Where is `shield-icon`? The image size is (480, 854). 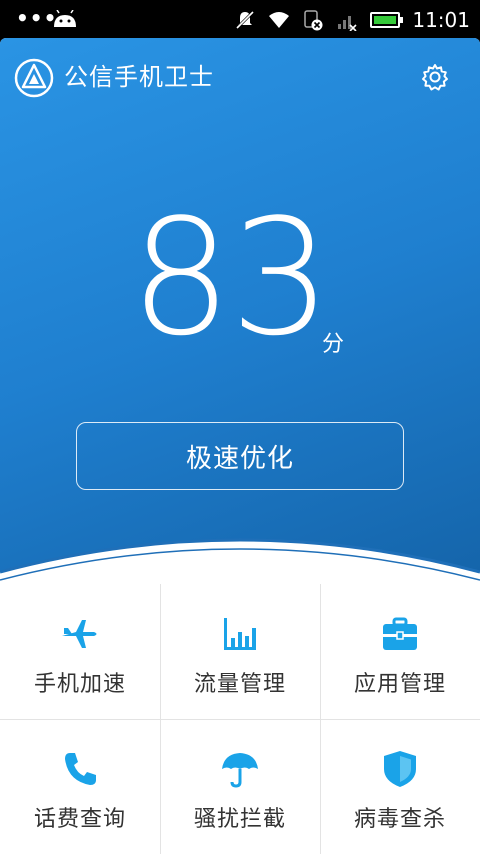
shield-icon is located at coordinates (400, 769).